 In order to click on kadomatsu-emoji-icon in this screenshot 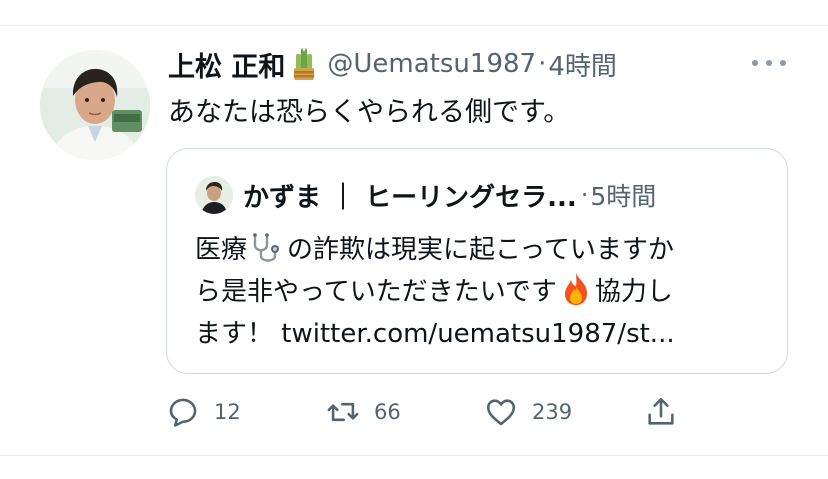, I will do `click(304, 64)`.